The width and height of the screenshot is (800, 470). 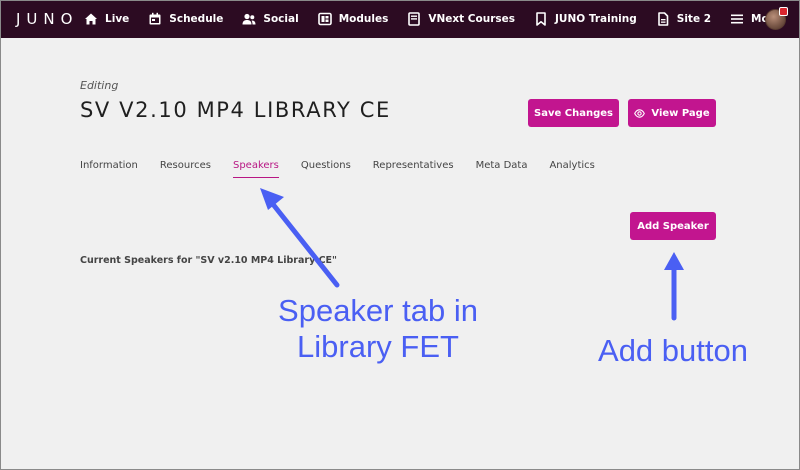 What do you see at coordinates (674, 286) in the screenshot?
I see `add-button-arrow` at bounding box center [674, 286].